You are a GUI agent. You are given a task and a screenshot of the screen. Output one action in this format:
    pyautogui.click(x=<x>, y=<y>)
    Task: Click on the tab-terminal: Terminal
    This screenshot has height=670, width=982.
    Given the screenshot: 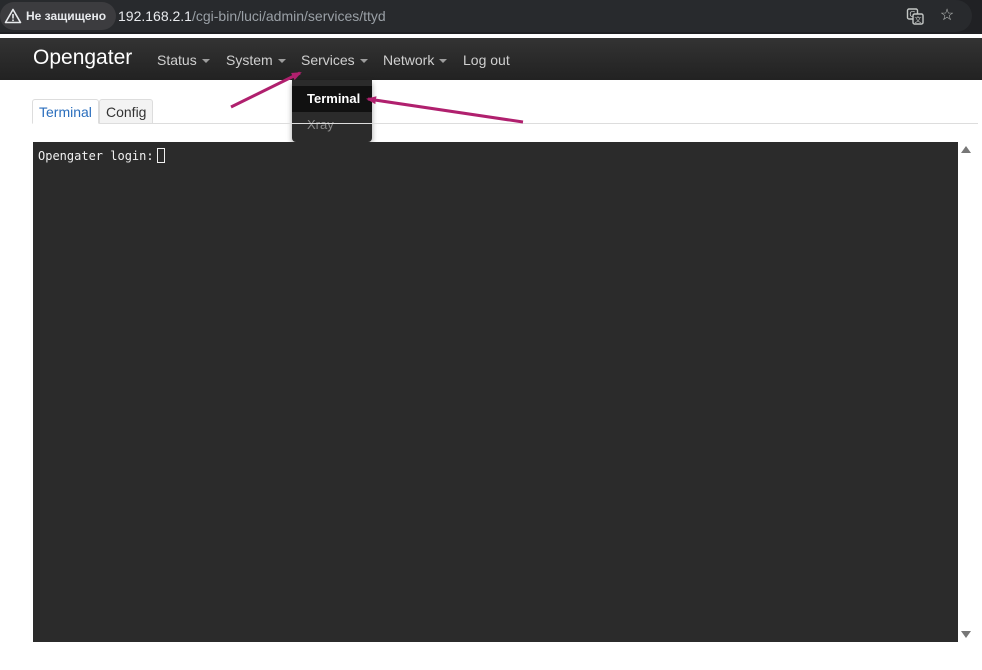 What is the action you would take?
    pyautogui.click(x=65, y=111)
    